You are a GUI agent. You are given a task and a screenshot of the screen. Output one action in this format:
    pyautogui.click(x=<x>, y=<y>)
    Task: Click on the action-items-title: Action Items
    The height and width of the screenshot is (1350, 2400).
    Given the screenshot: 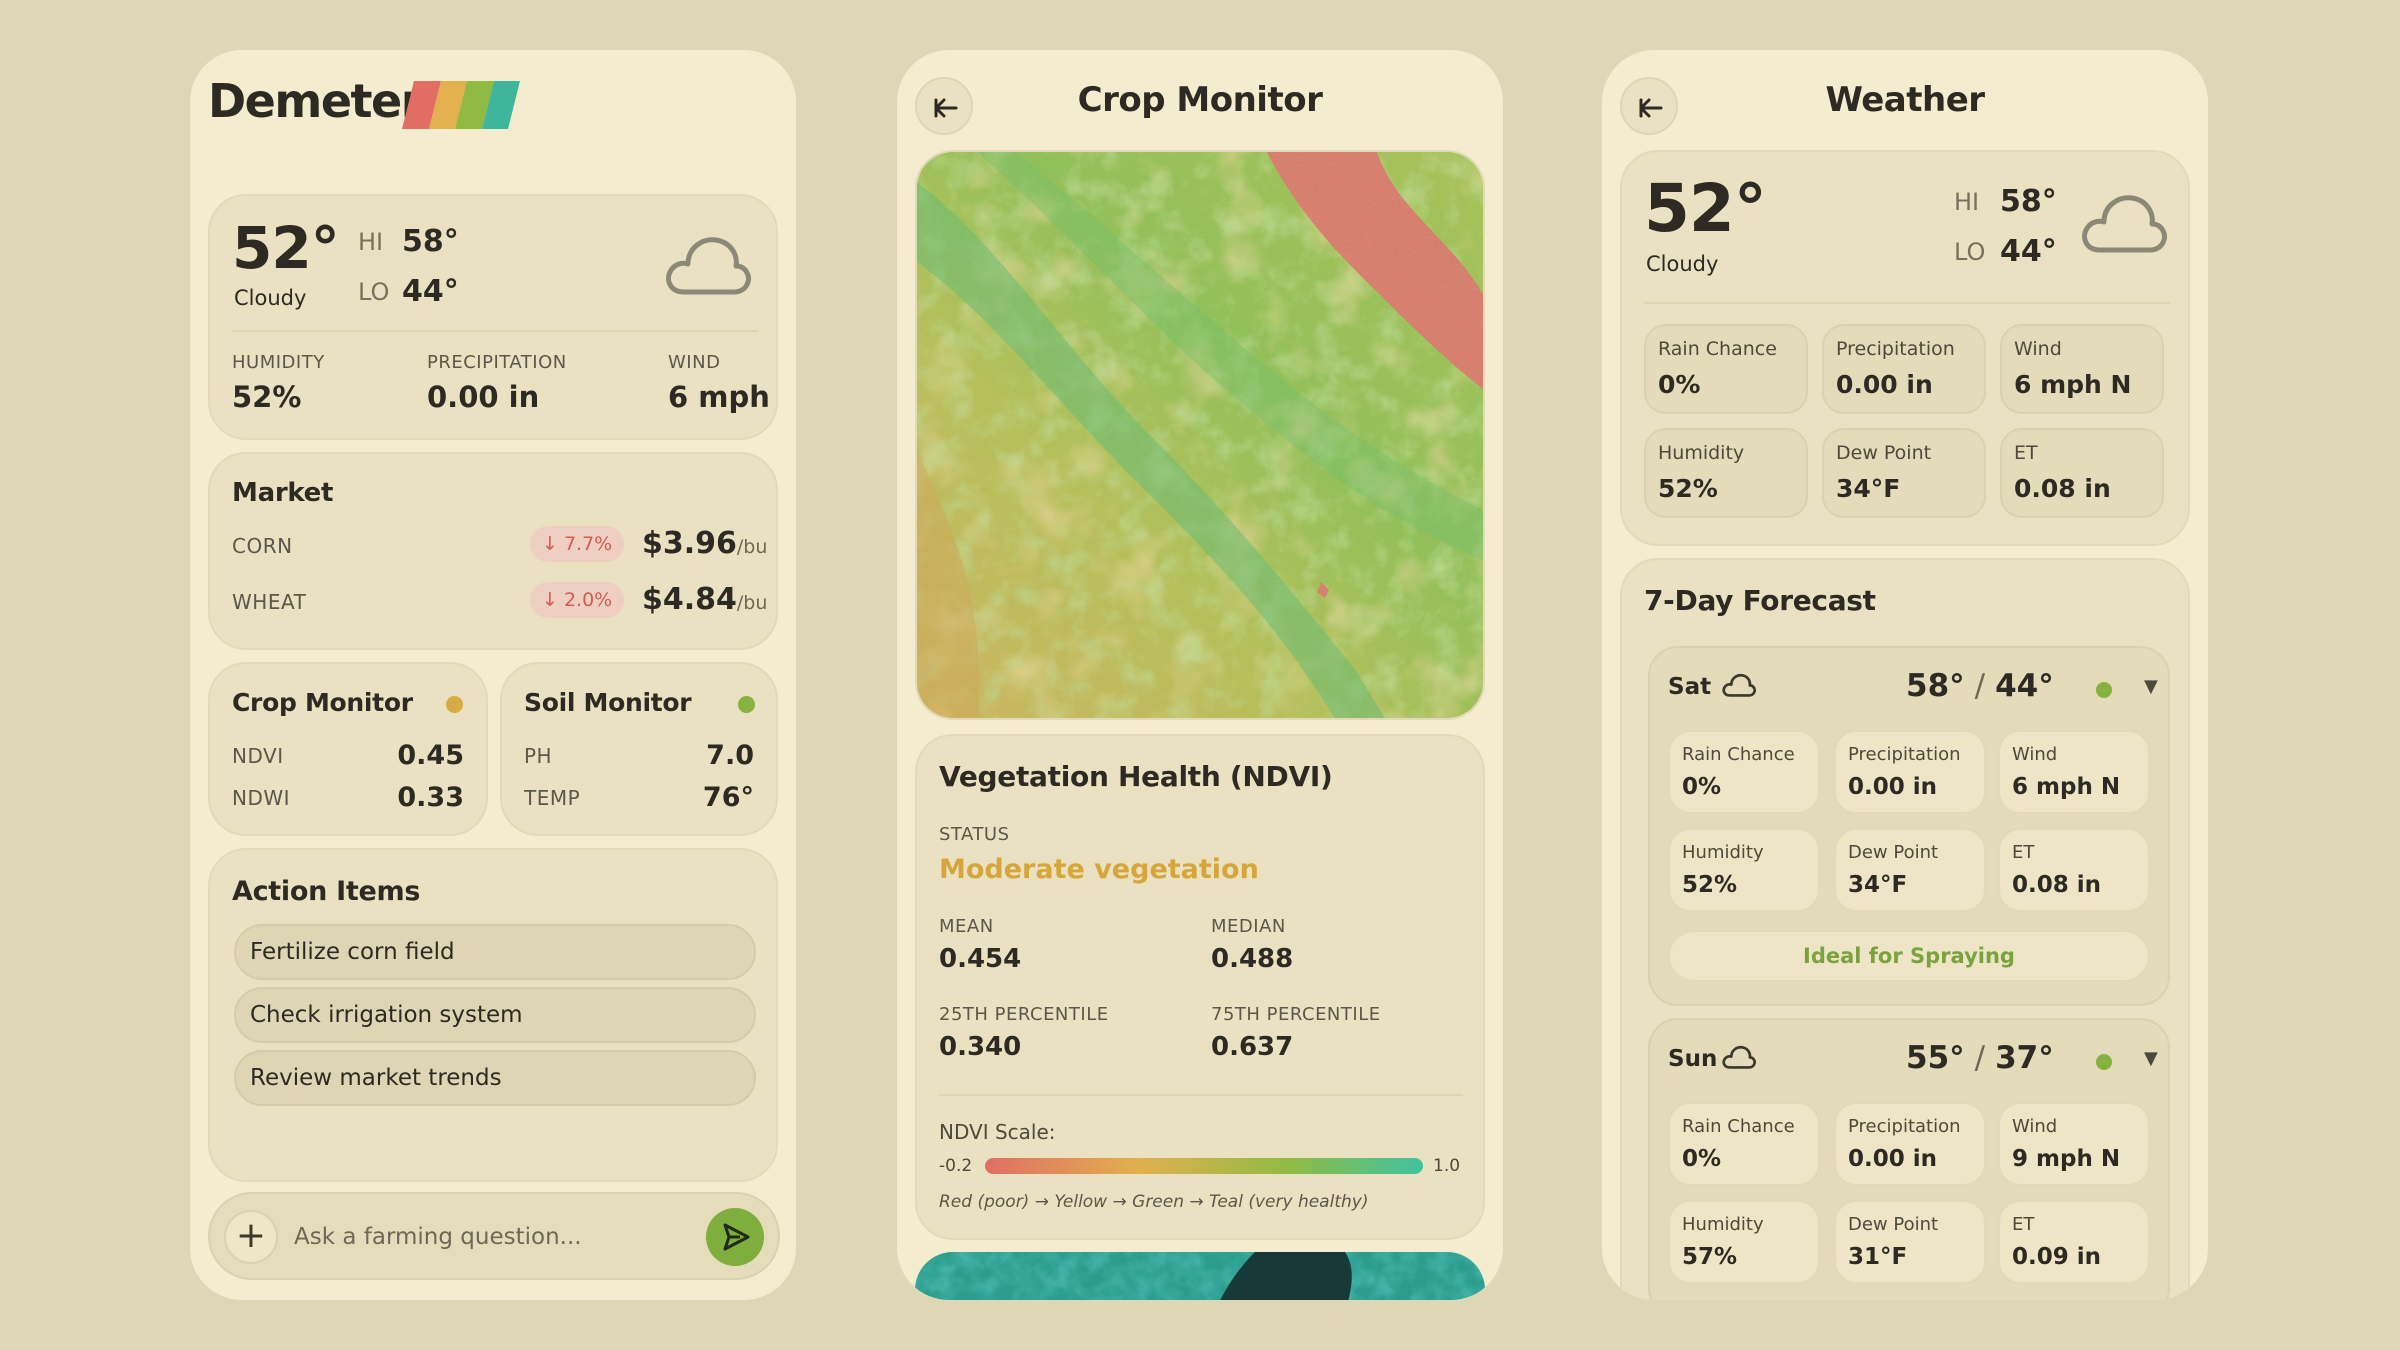 What is the action you would take?
    pyautogui.click(x=326, y=891)
    